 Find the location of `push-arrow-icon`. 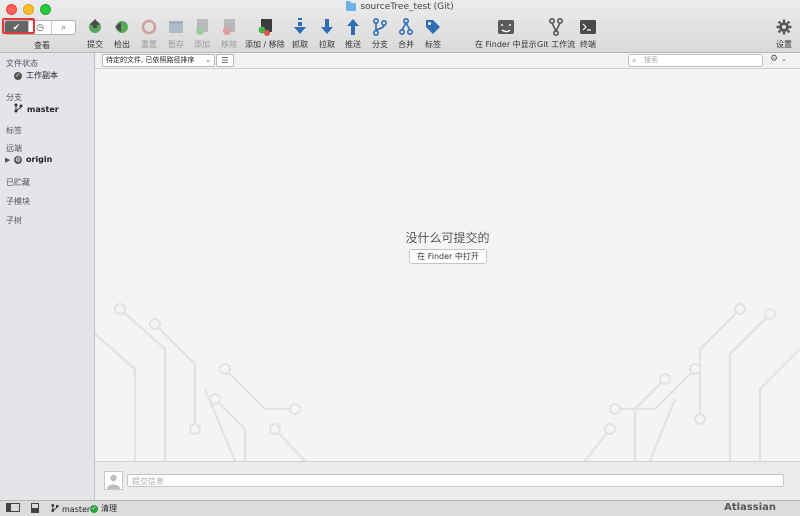

push-arrow-icon is located at coordinates (353, 27).